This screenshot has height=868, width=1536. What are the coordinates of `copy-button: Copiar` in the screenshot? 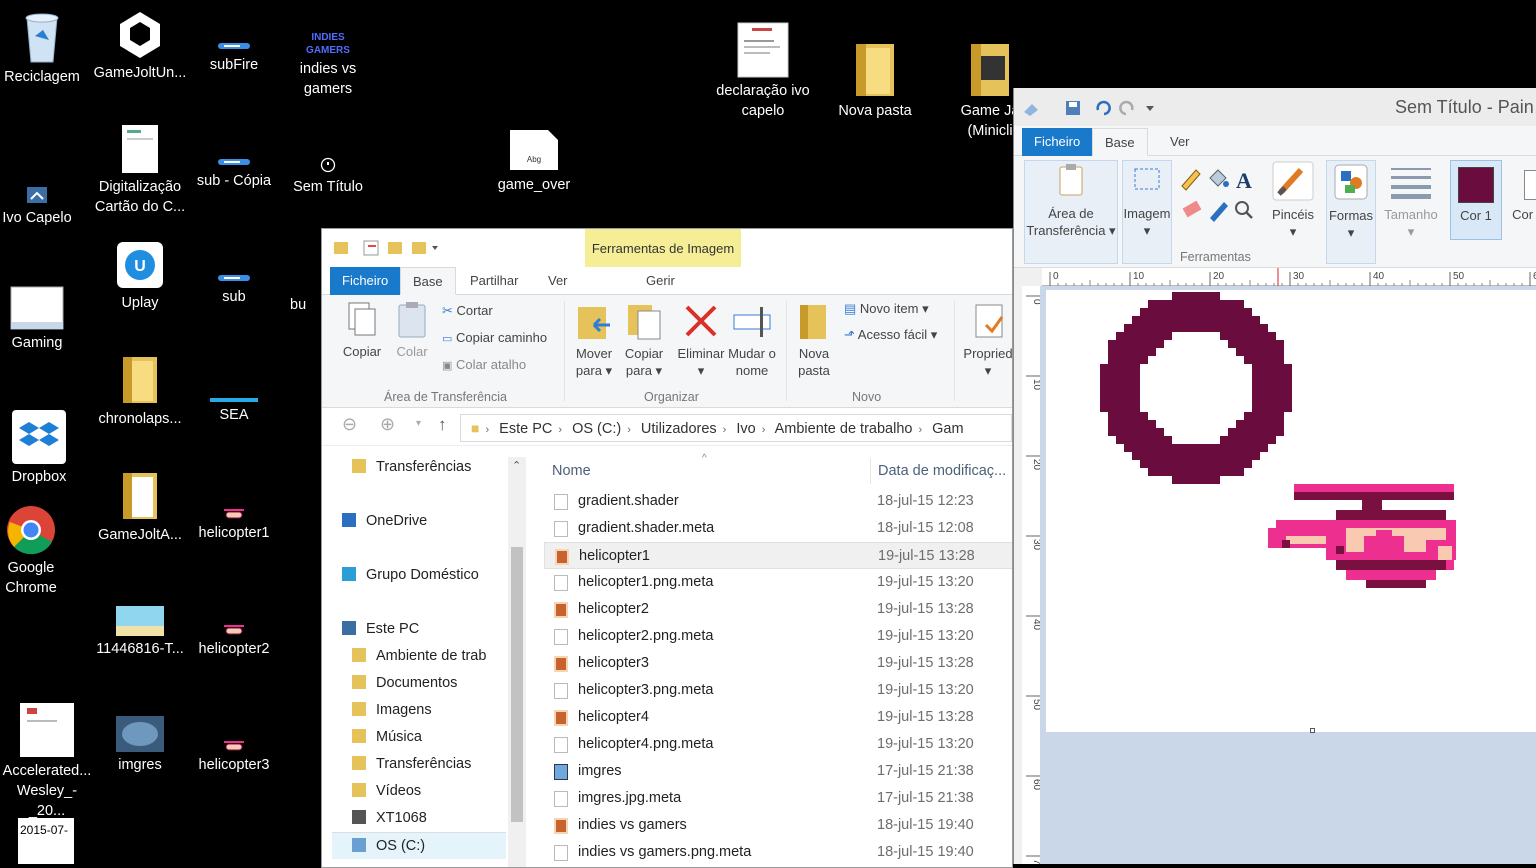 It's located at (362, 330).